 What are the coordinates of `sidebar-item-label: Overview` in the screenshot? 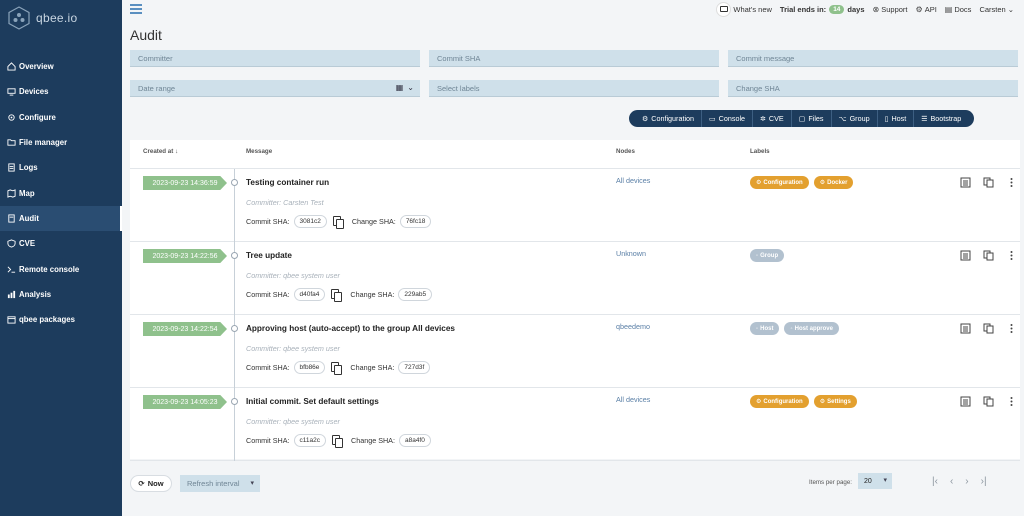 It's located at (36, 67).